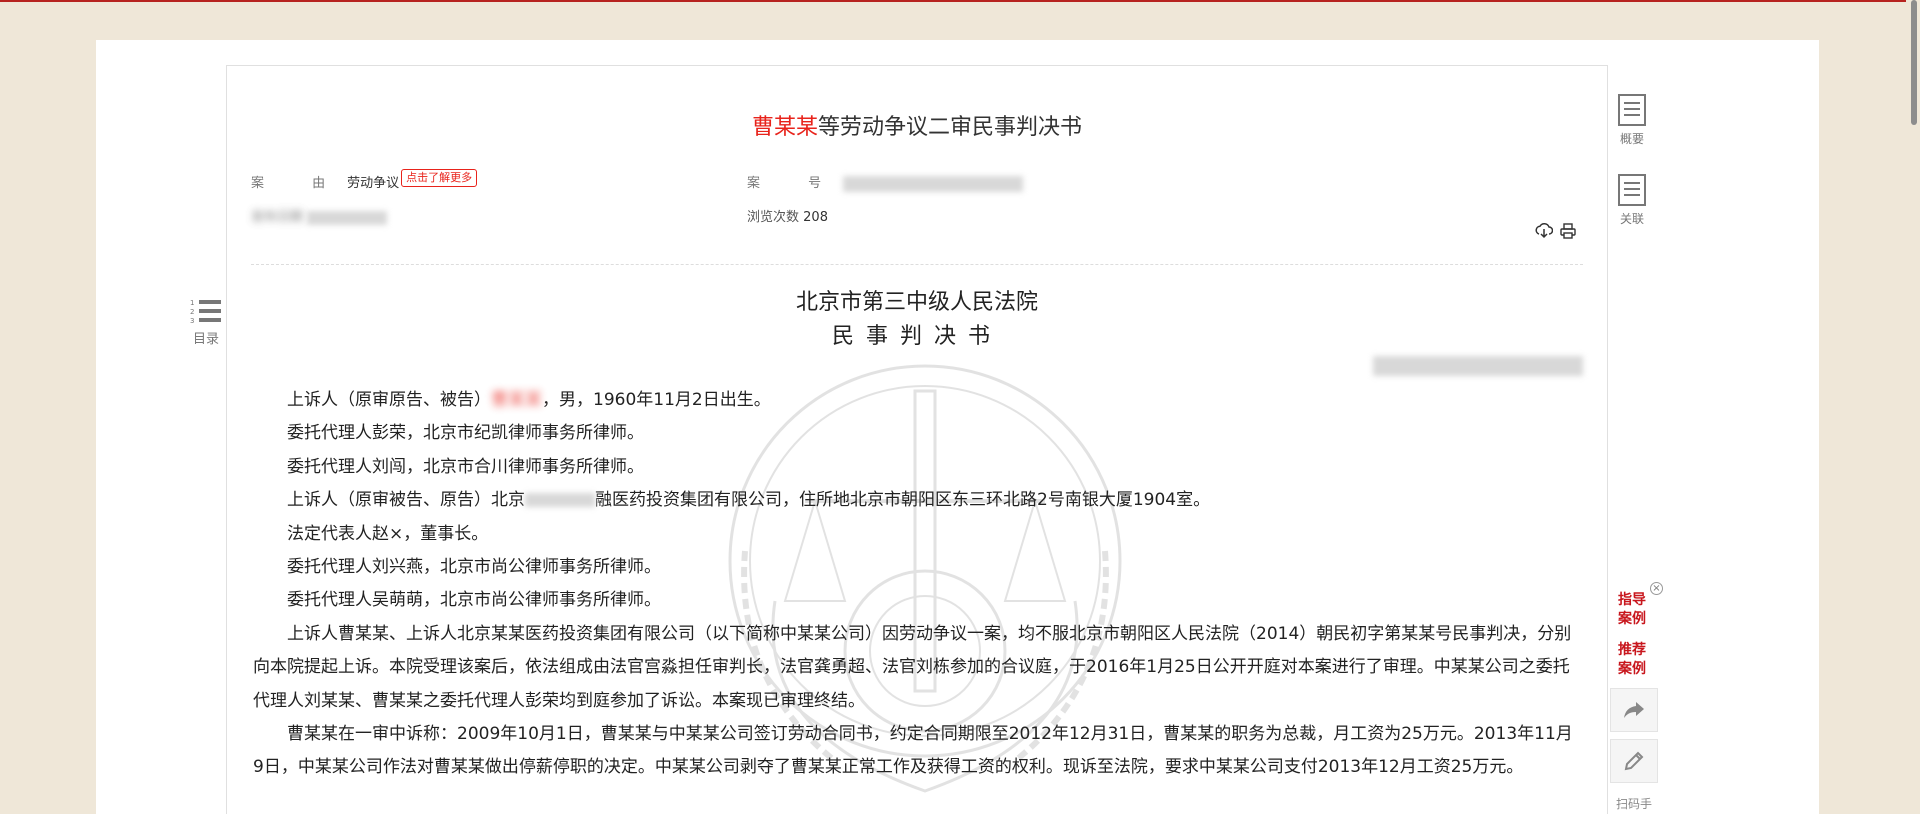  I want to click on meta-divider, so click(917, 264).